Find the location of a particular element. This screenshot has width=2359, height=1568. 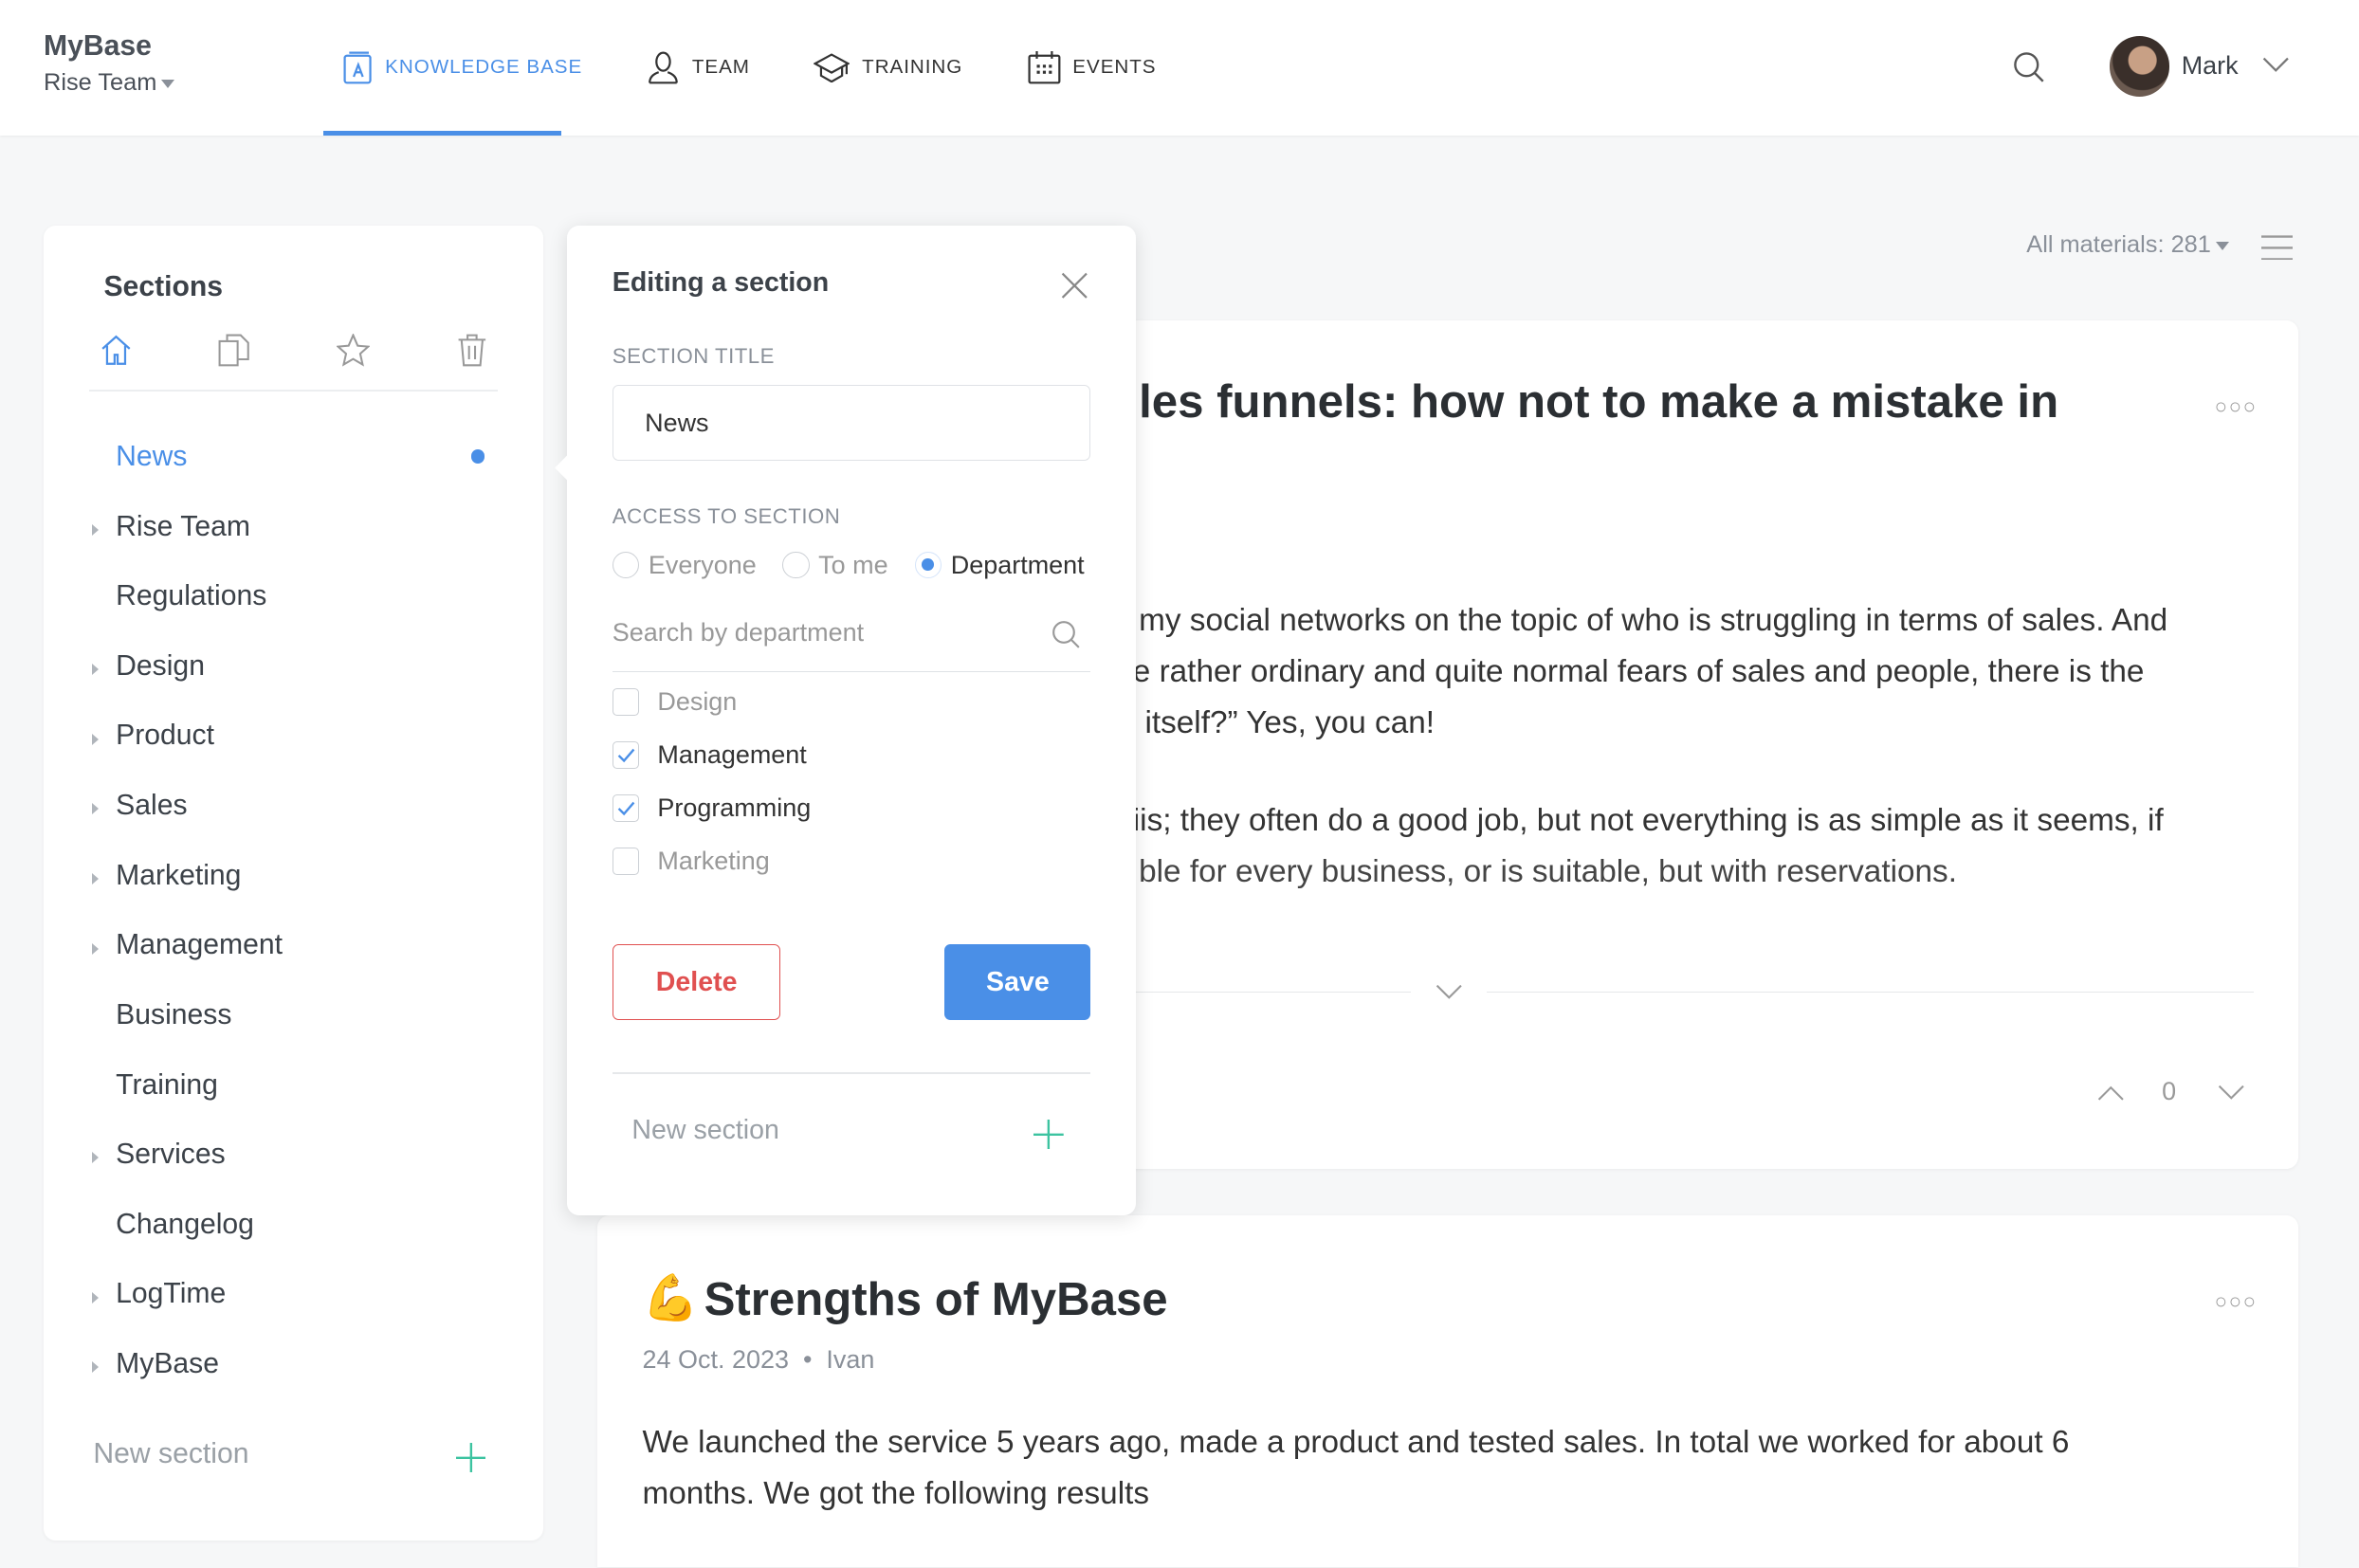

sidebar-title: Sections is located at coordinates (163, 286).